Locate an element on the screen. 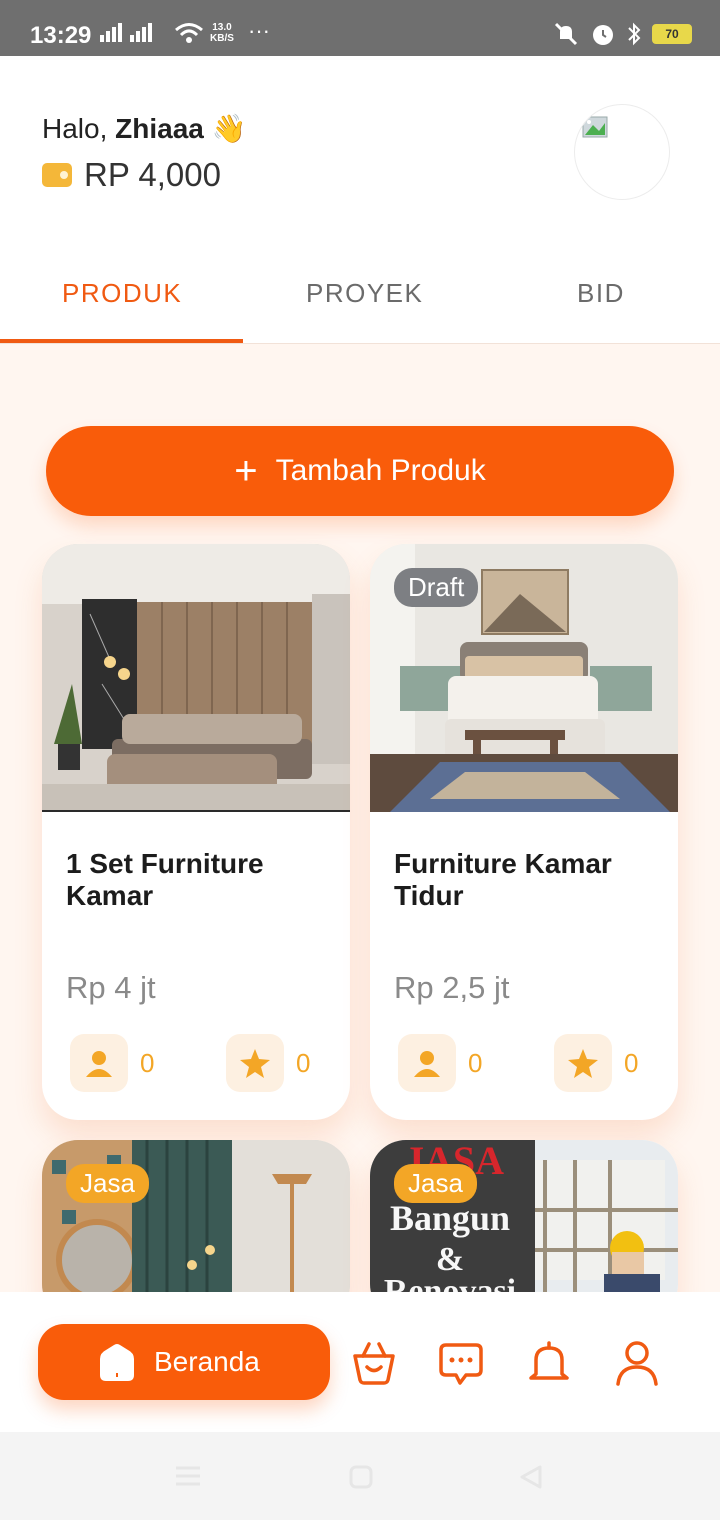  back-nav-icon is located at coordinates (531, 1477).